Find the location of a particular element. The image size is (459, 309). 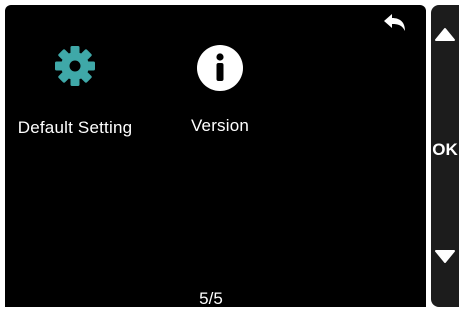

info-icon is located at coordinates (220, 68).